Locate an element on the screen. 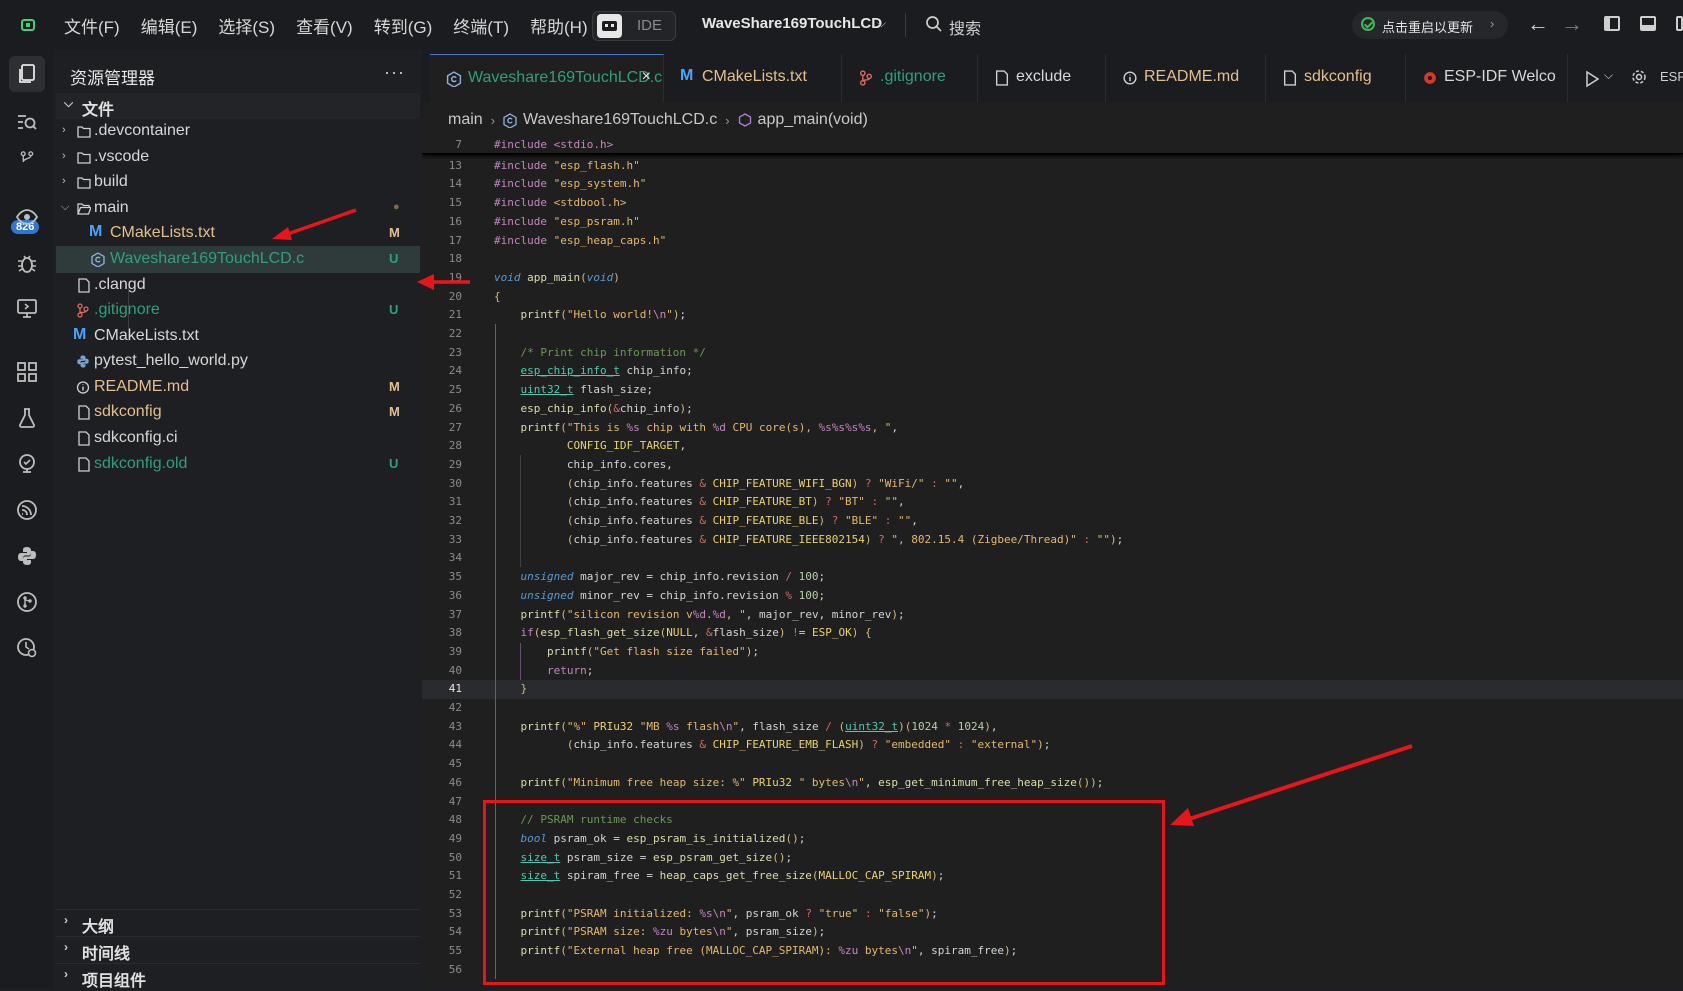 The width and height of the screenshot is (1683, 991). code-line: 13 #include "esp_flash.h" is located at coordinates (1052, 166).